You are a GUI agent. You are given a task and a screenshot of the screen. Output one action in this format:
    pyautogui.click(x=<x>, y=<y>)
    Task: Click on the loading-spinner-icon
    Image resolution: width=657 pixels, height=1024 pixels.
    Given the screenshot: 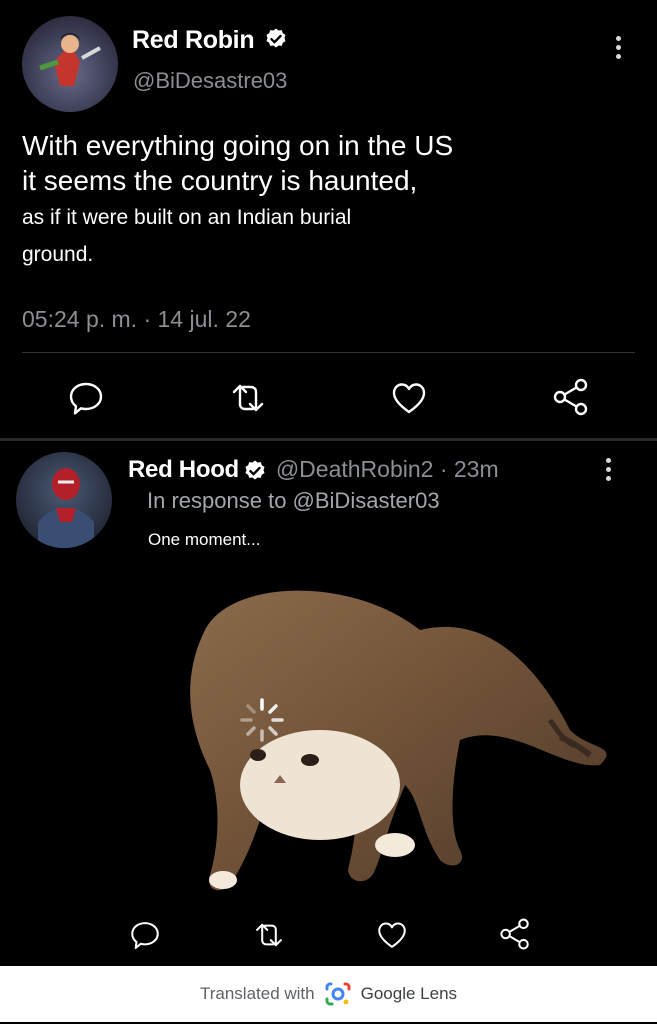 What is the action you would take?
    pyautogui.click(x=262, y=720)
    